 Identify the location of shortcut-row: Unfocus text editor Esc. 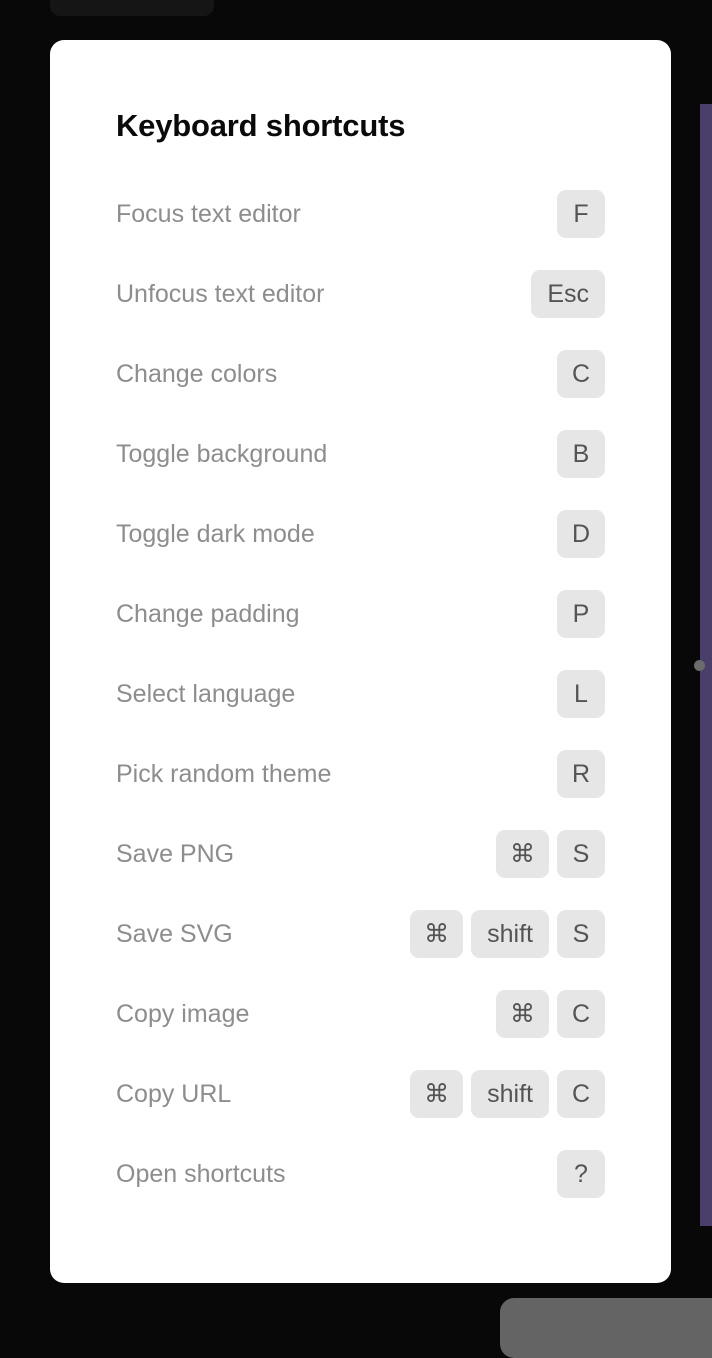
(360, 294).